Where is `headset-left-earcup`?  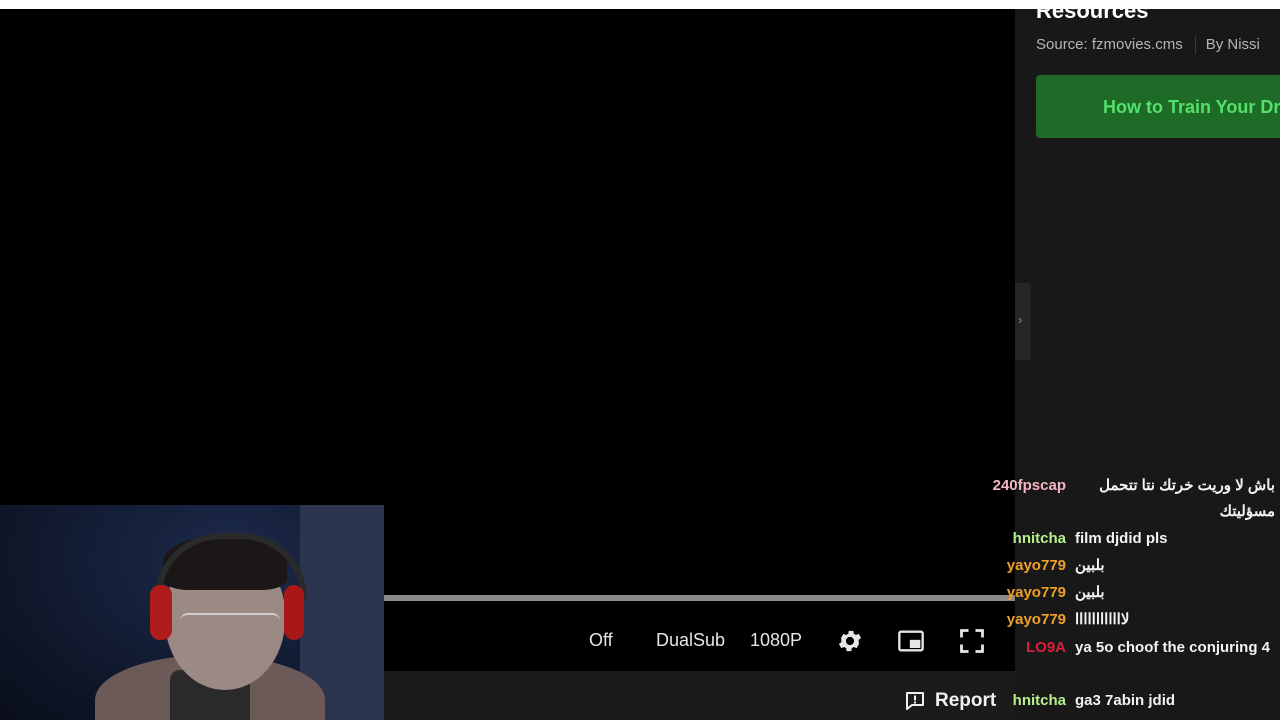 headset-left-earcup is located at coordinates (161, 612).